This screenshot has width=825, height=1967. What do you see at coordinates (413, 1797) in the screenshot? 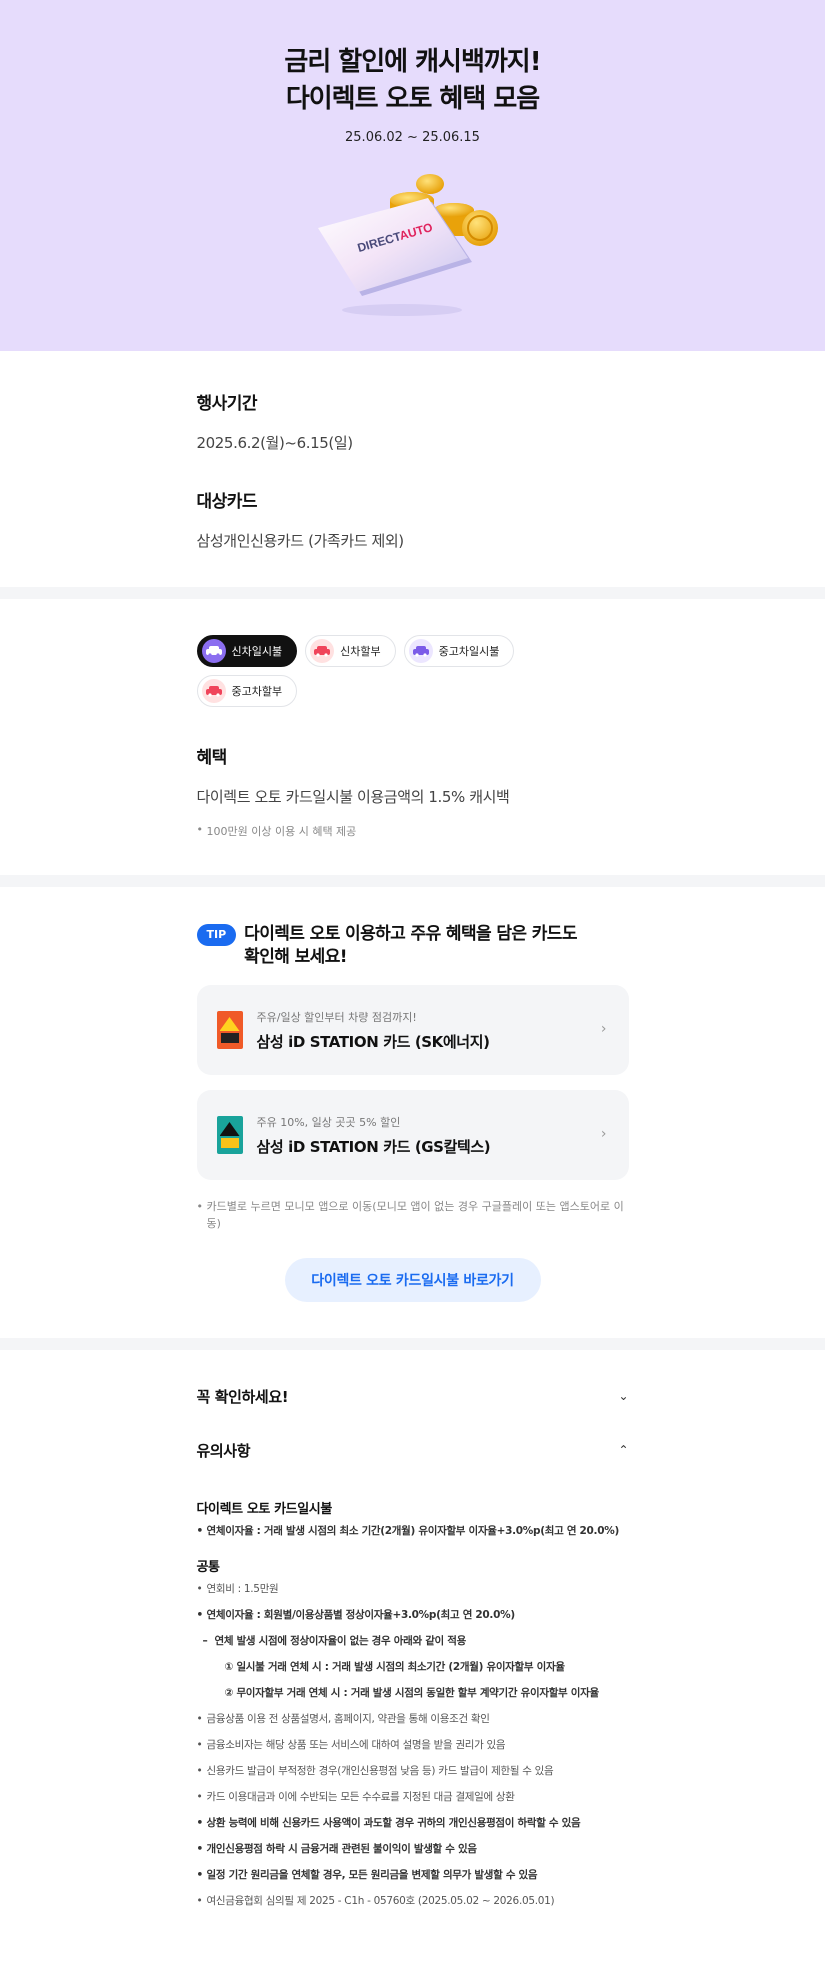
I see `notice-item: 카드 이용대금과 이에 수반되는 모든 수수료를 지정된 대금 결제일에 상환` at bounding box center [413, 1797].